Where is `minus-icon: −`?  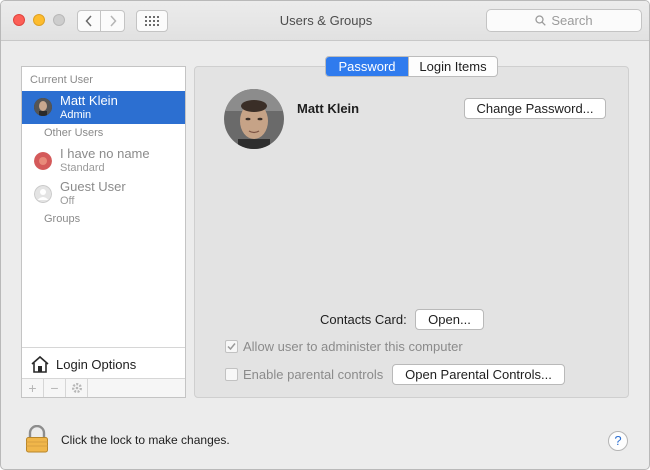
minus-icon: − is located at coordinates (54, 388).